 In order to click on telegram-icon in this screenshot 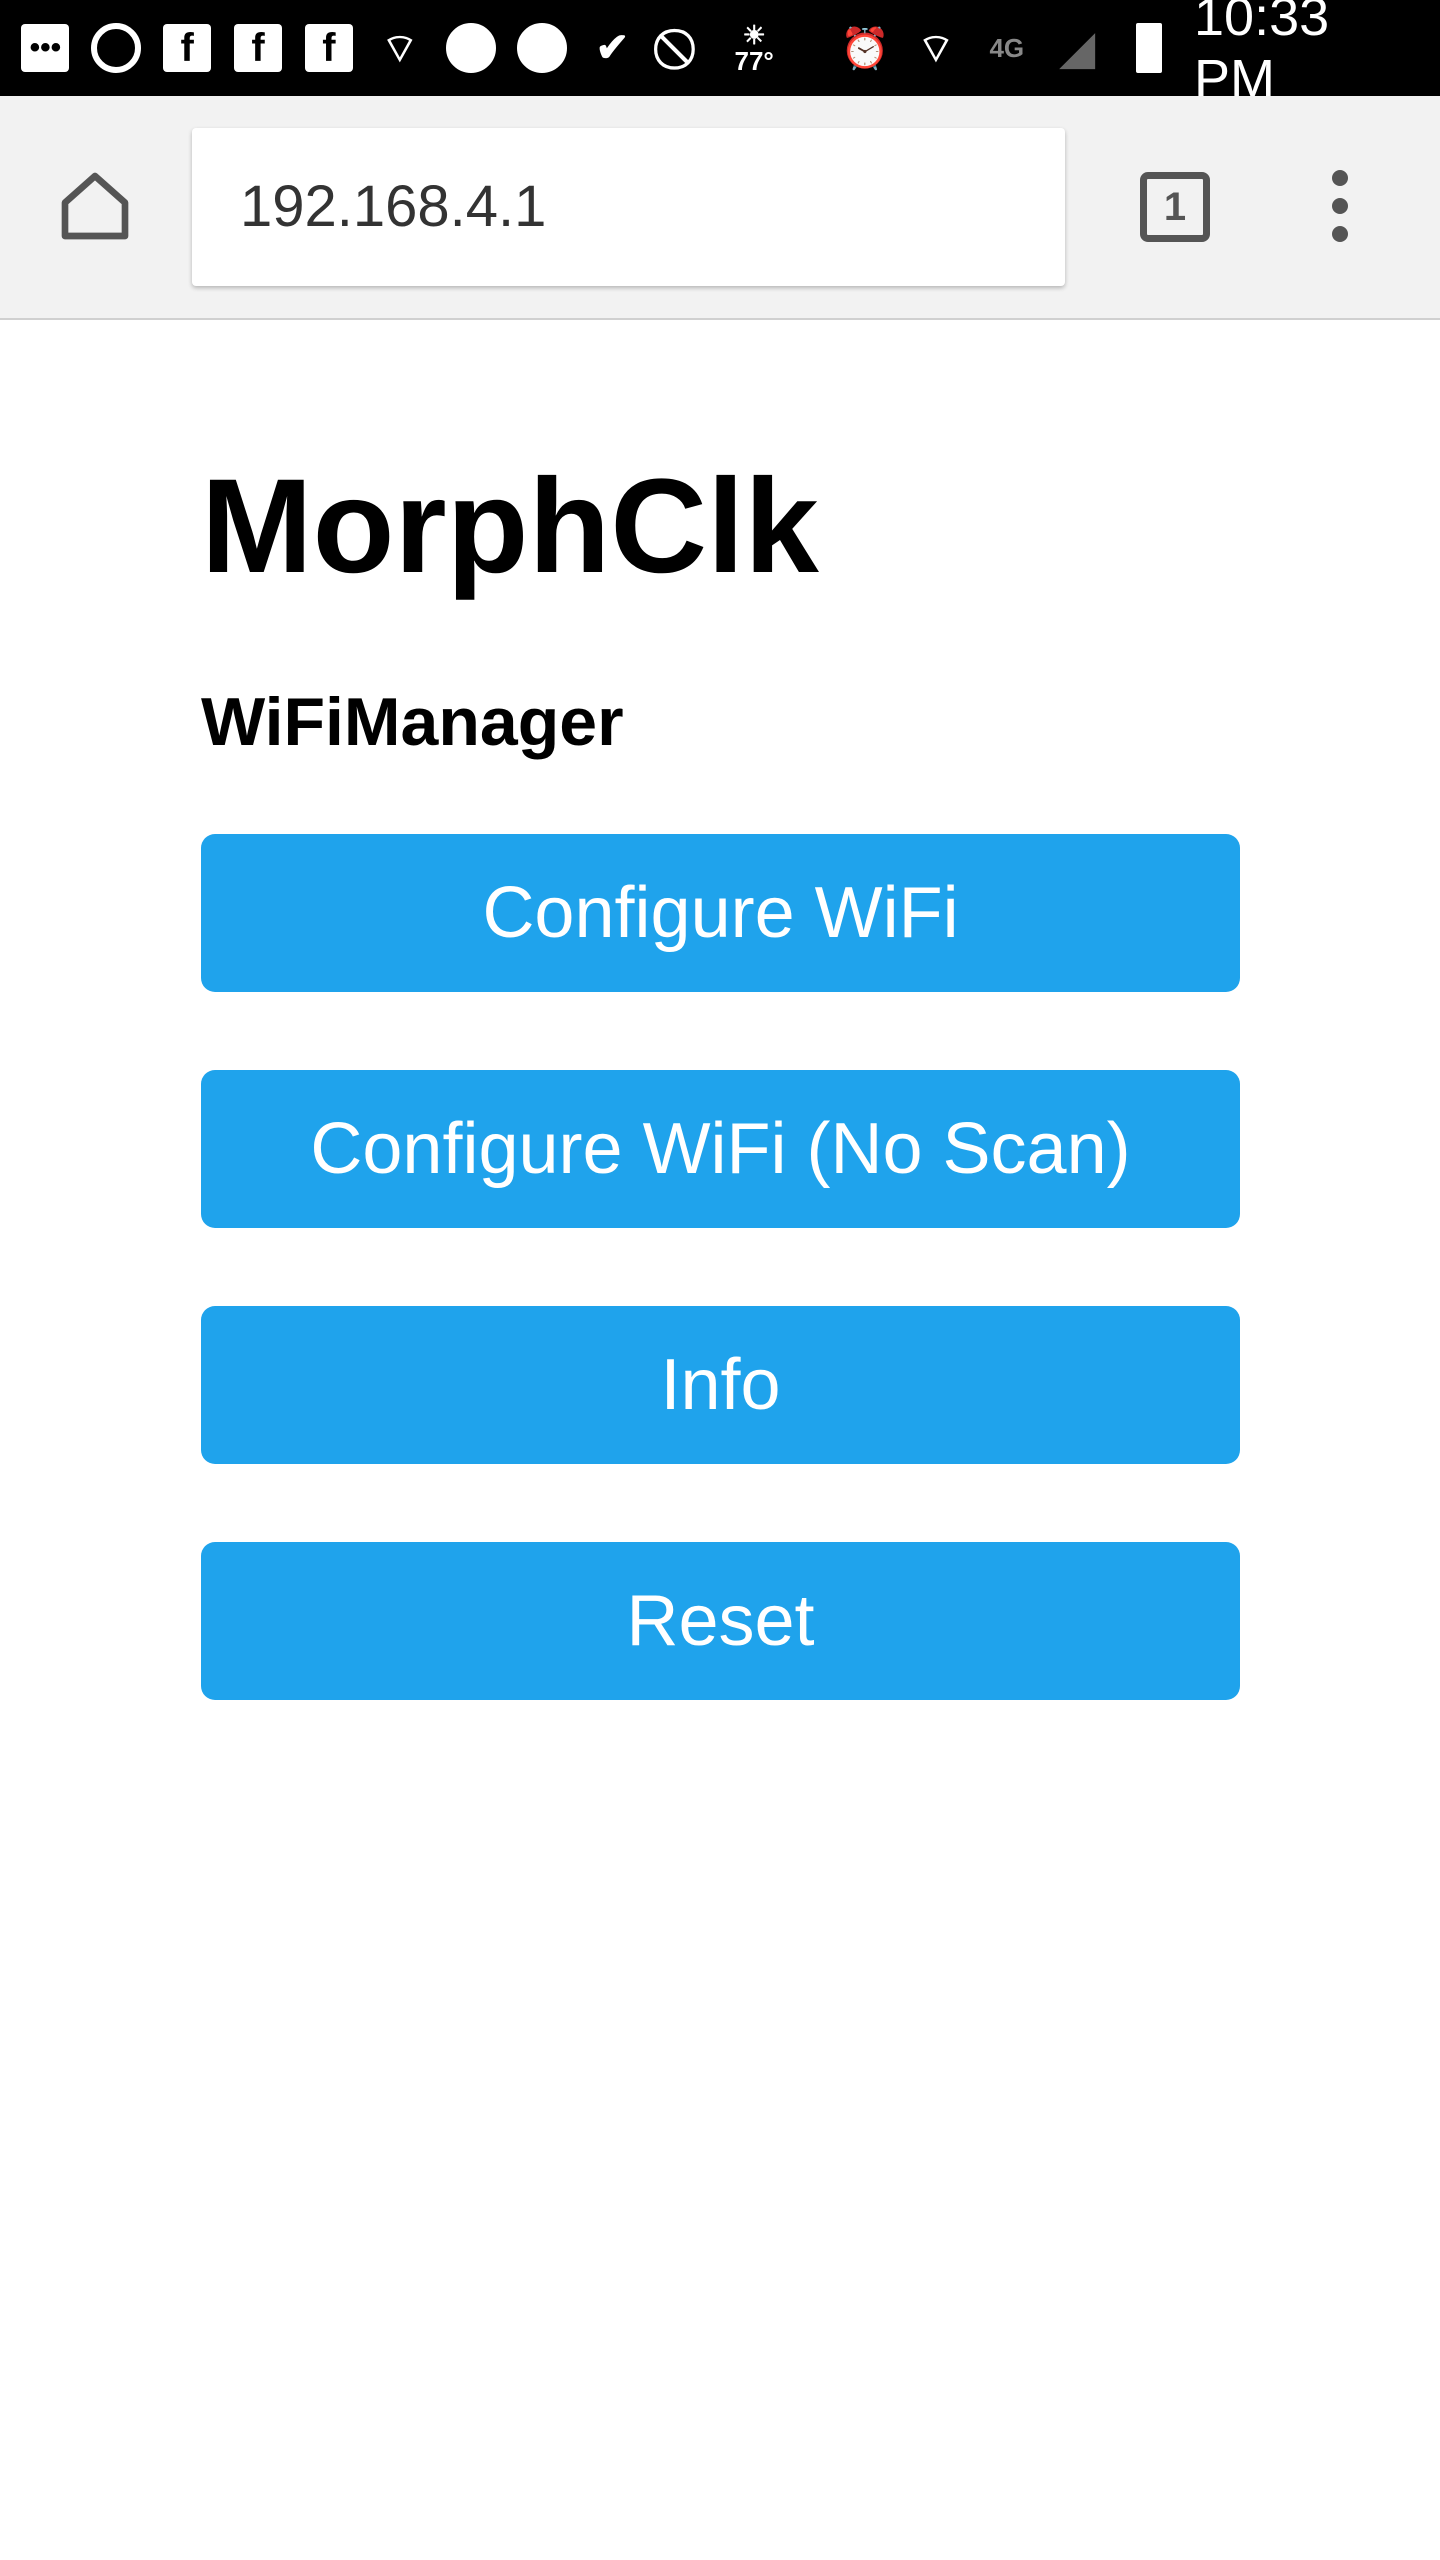, I will do `click(541, 48)`.